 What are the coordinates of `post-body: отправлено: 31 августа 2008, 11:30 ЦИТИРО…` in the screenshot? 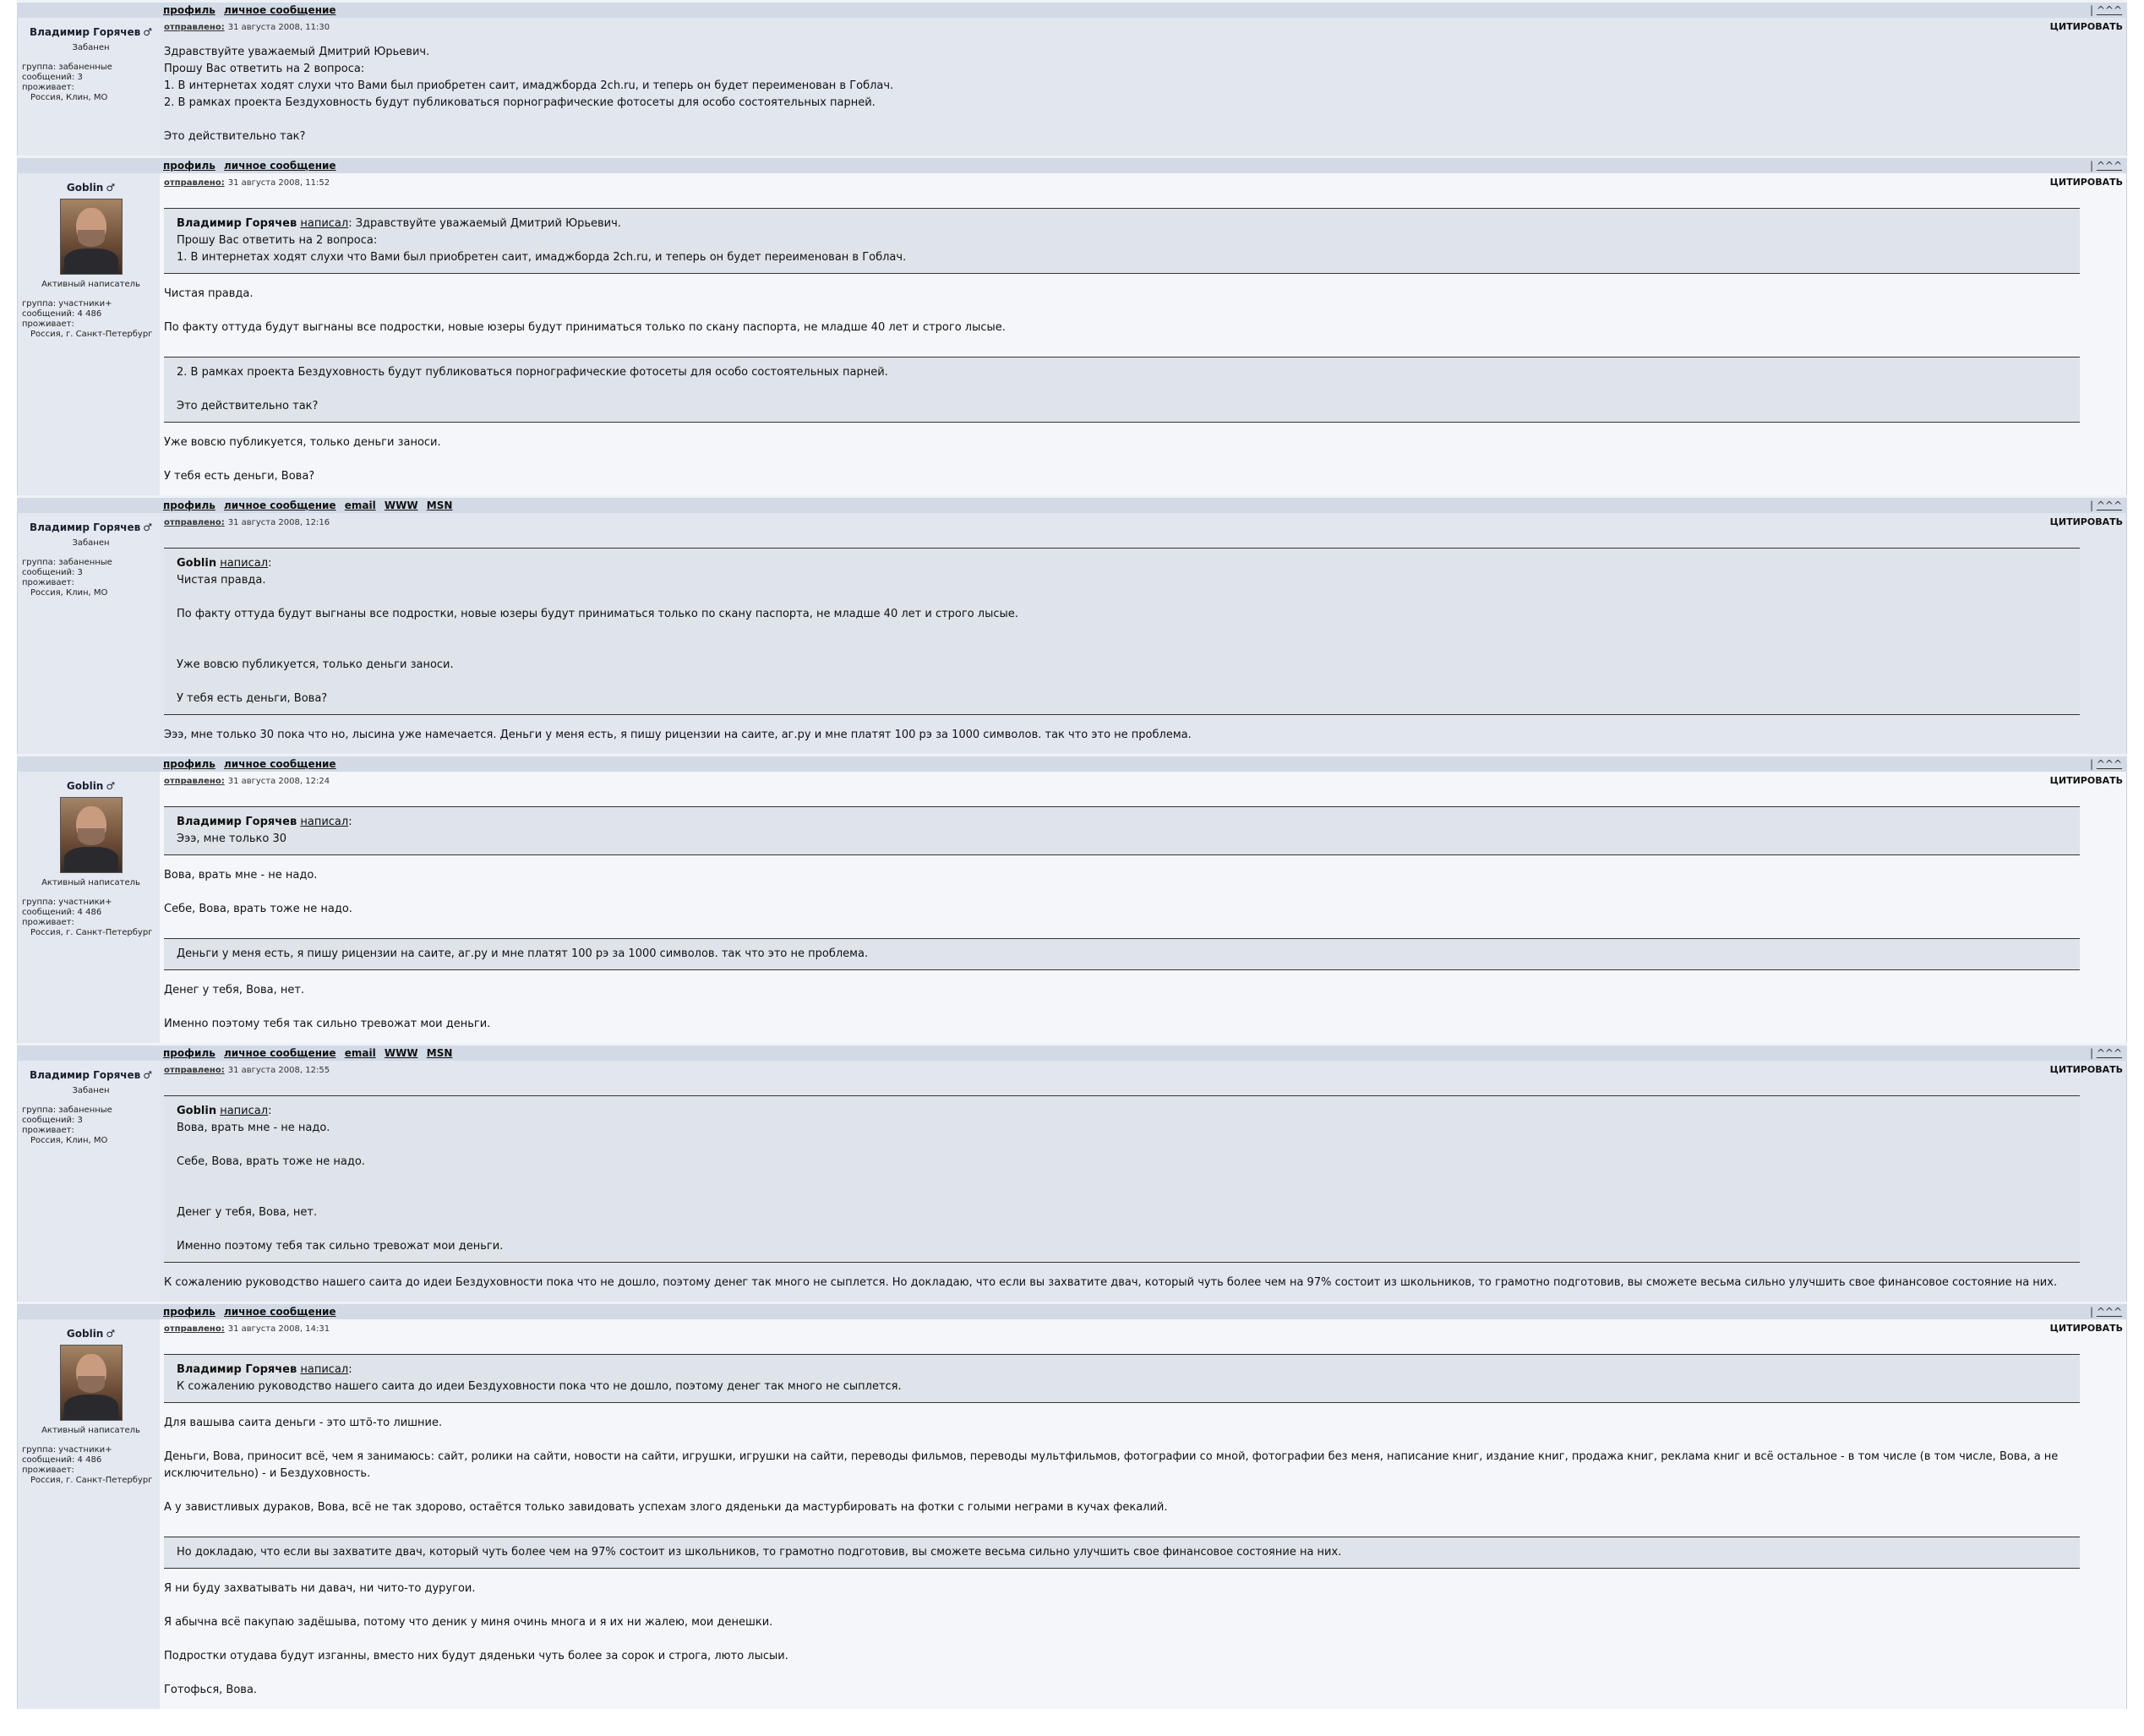 It's located at (1143, 87).